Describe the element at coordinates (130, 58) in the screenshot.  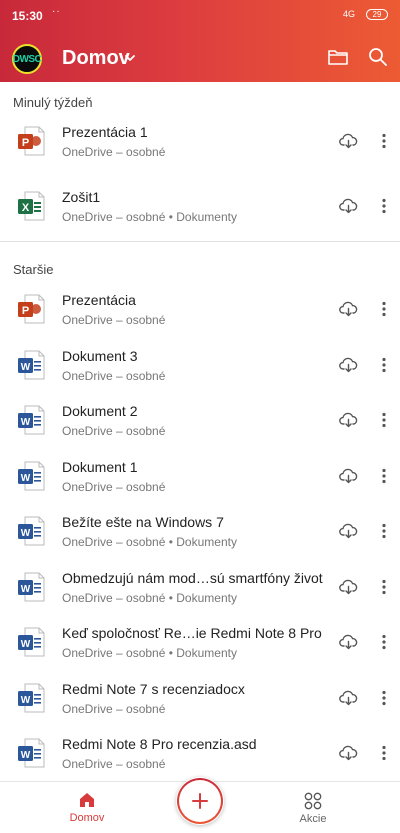
I see `chevron-down-icon` at that location.